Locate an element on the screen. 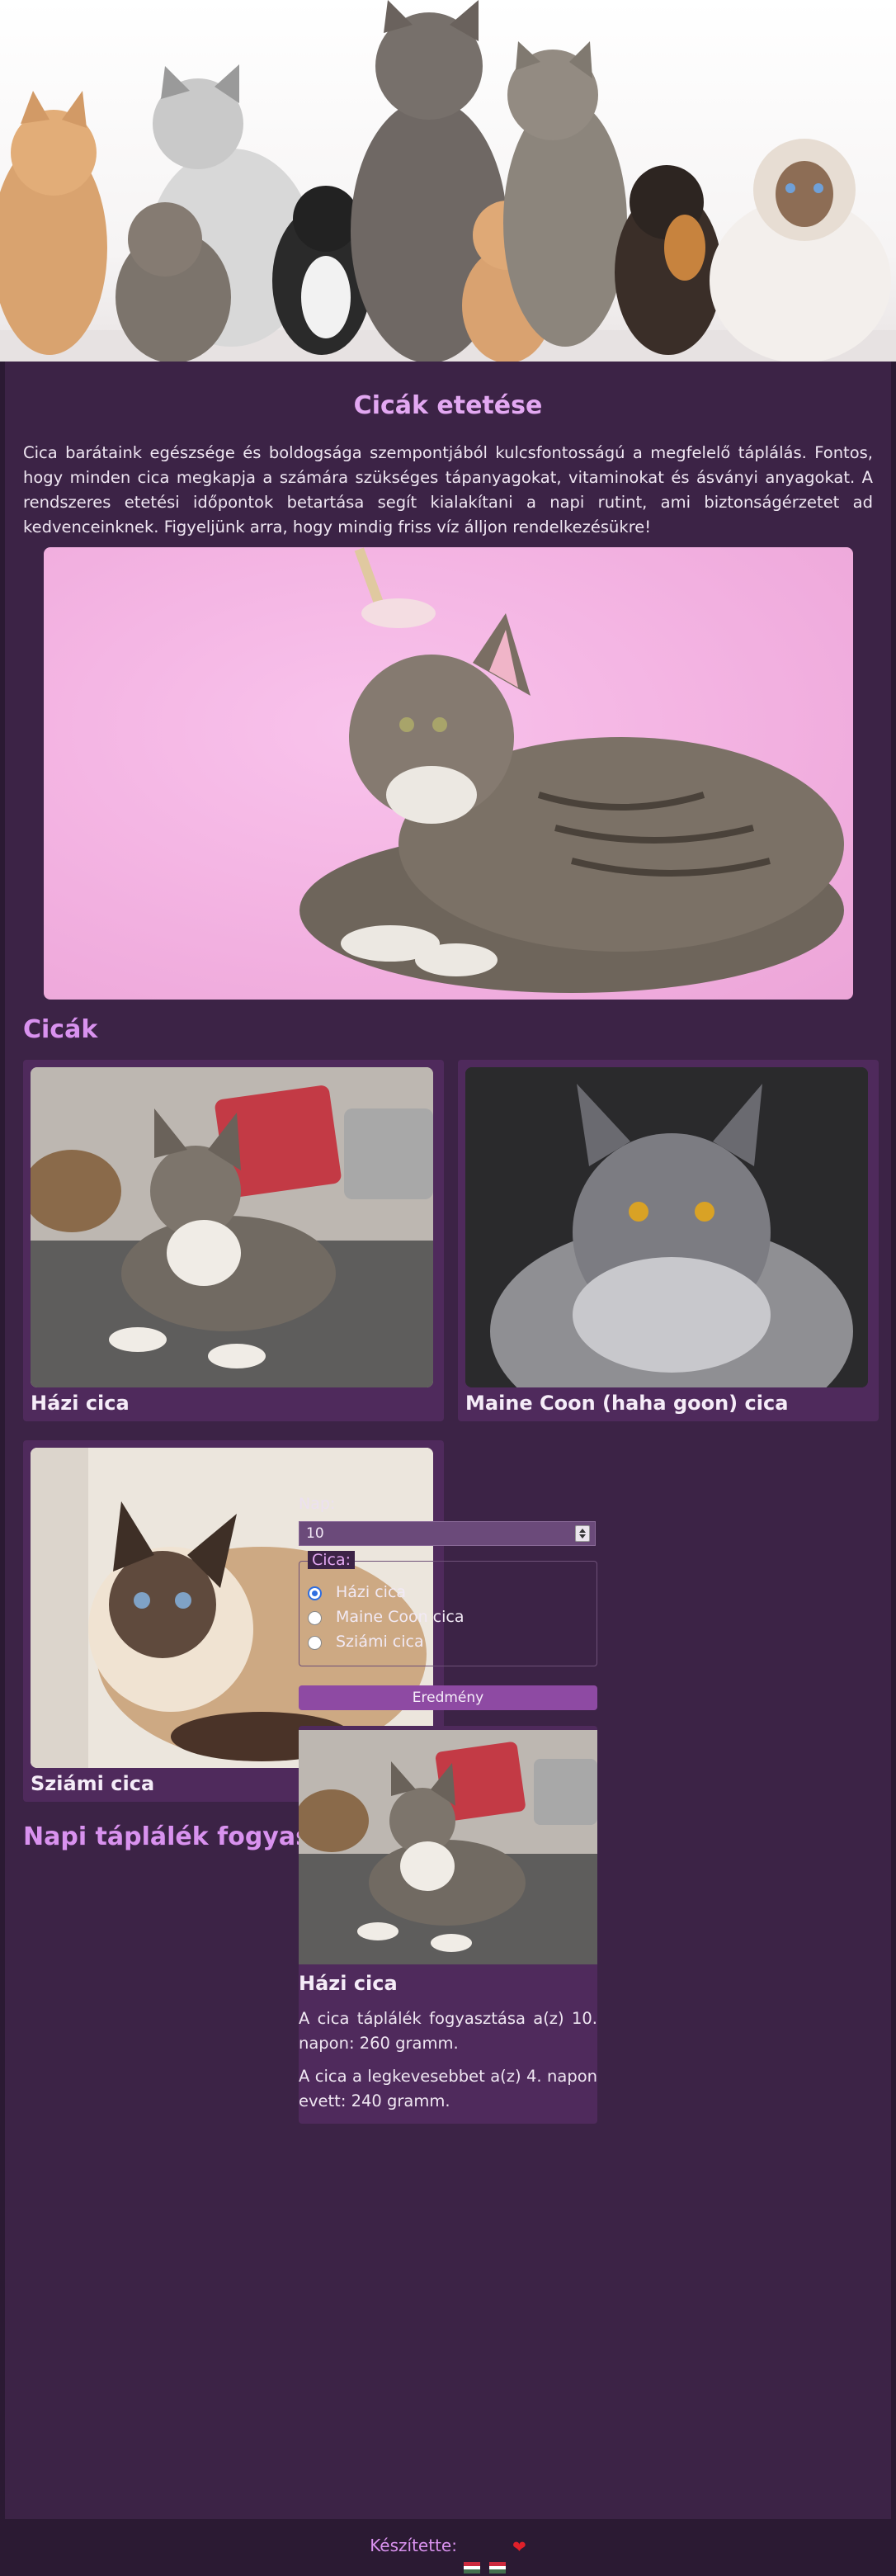  maine-coon-photo is located at coordinates (666, 1227).